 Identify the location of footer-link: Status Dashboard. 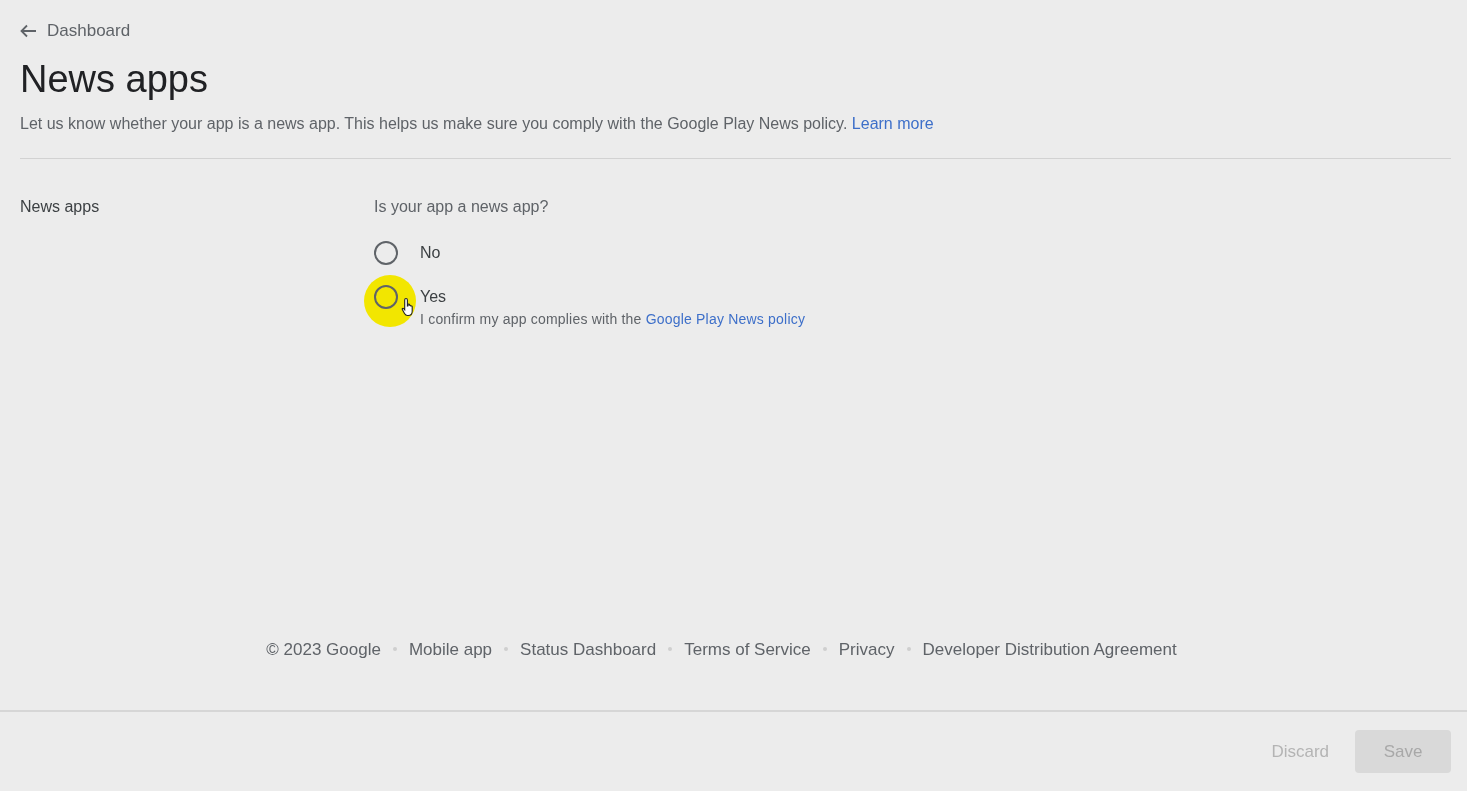
(588, 649).